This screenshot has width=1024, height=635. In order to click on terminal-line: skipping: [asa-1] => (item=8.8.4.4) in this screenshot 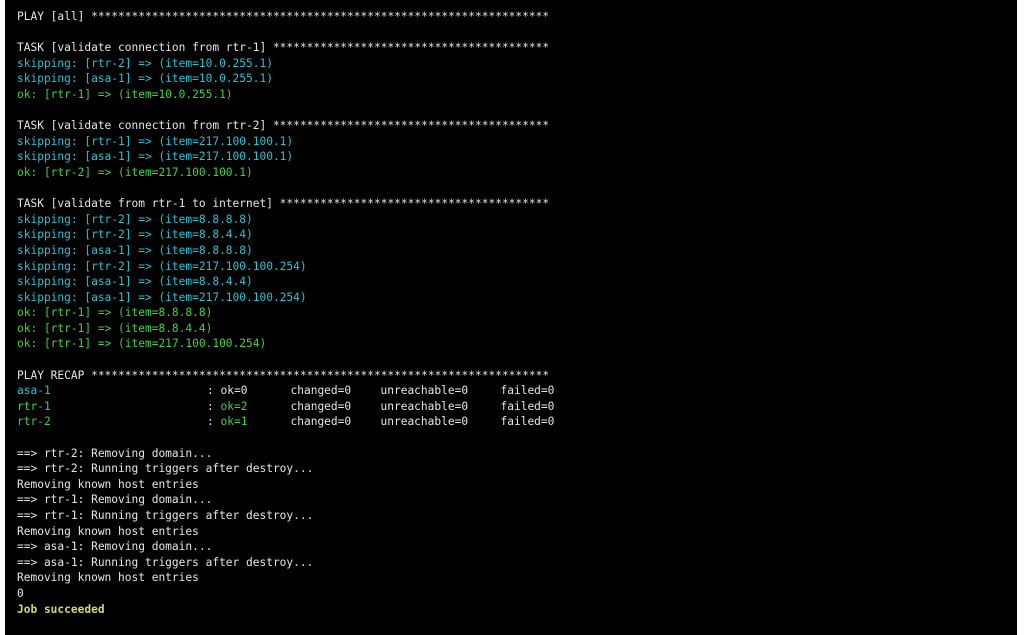, I will do `click(135, 282)`.